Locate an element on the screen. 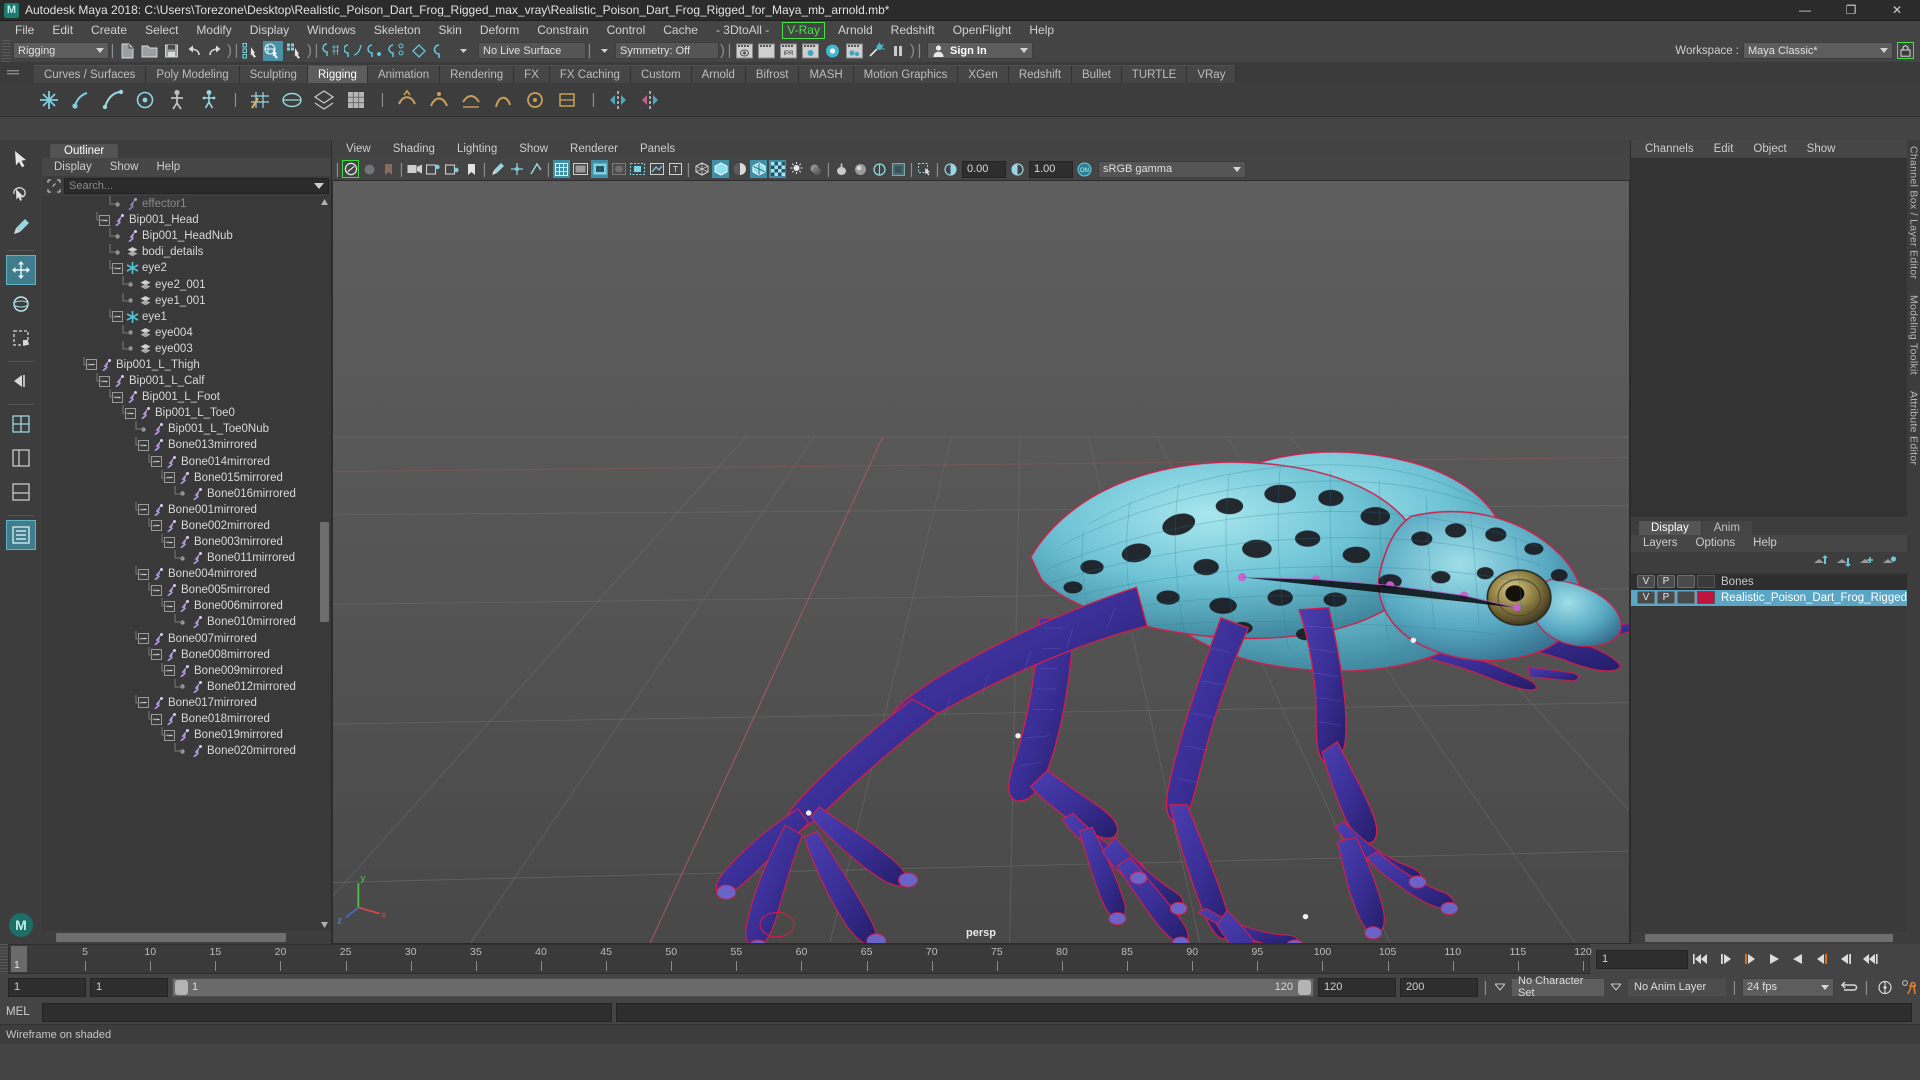 Image resolution: width=1920 pixels, height=1080 pixels. layer-visibility-toggle: V is located at coordinates (1646, 581).